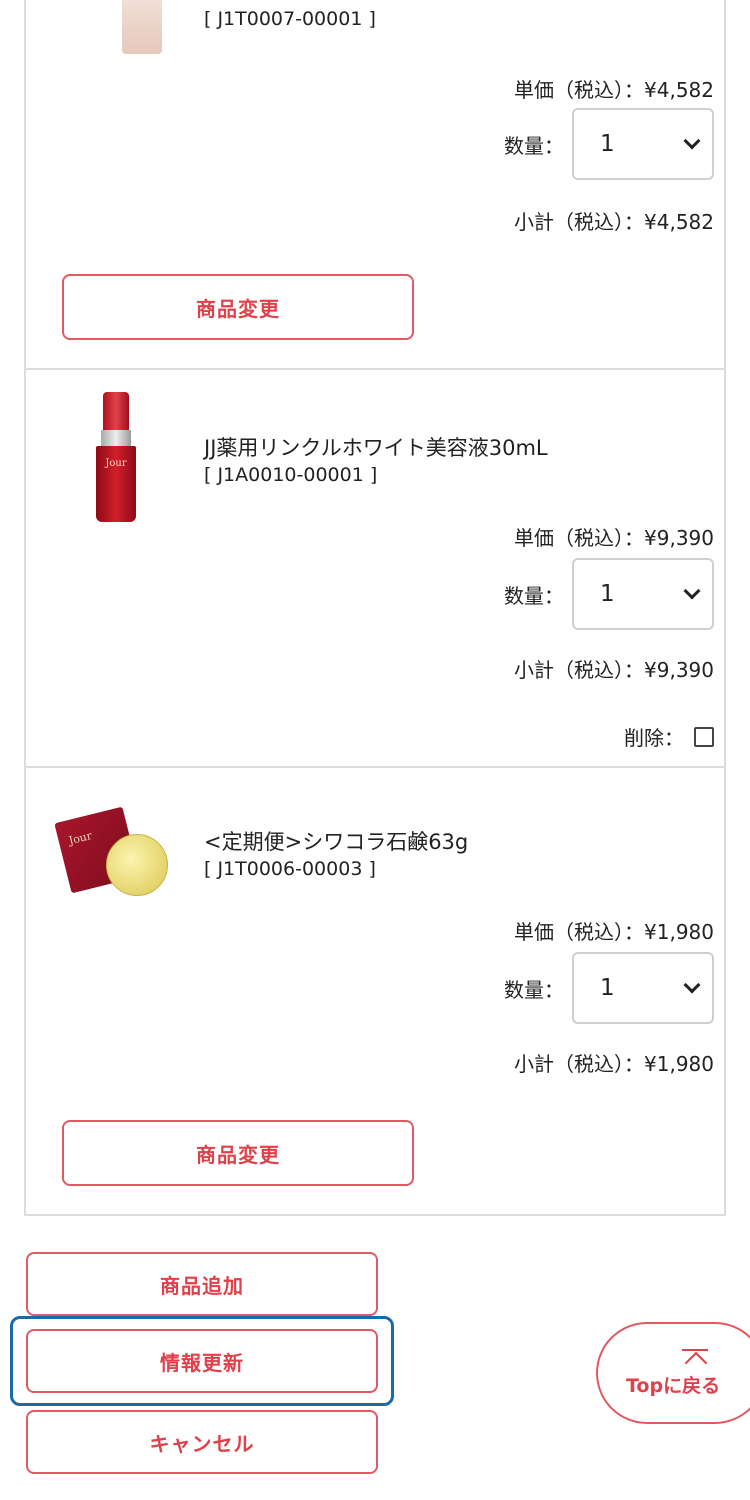 The width and height of the screenshot is (750, 1500). What do you see at coordinates (614, 538) in the screenshot?
I see `unit-price: 単価（税込）：¥9,390` at bounding box center [614, 538].